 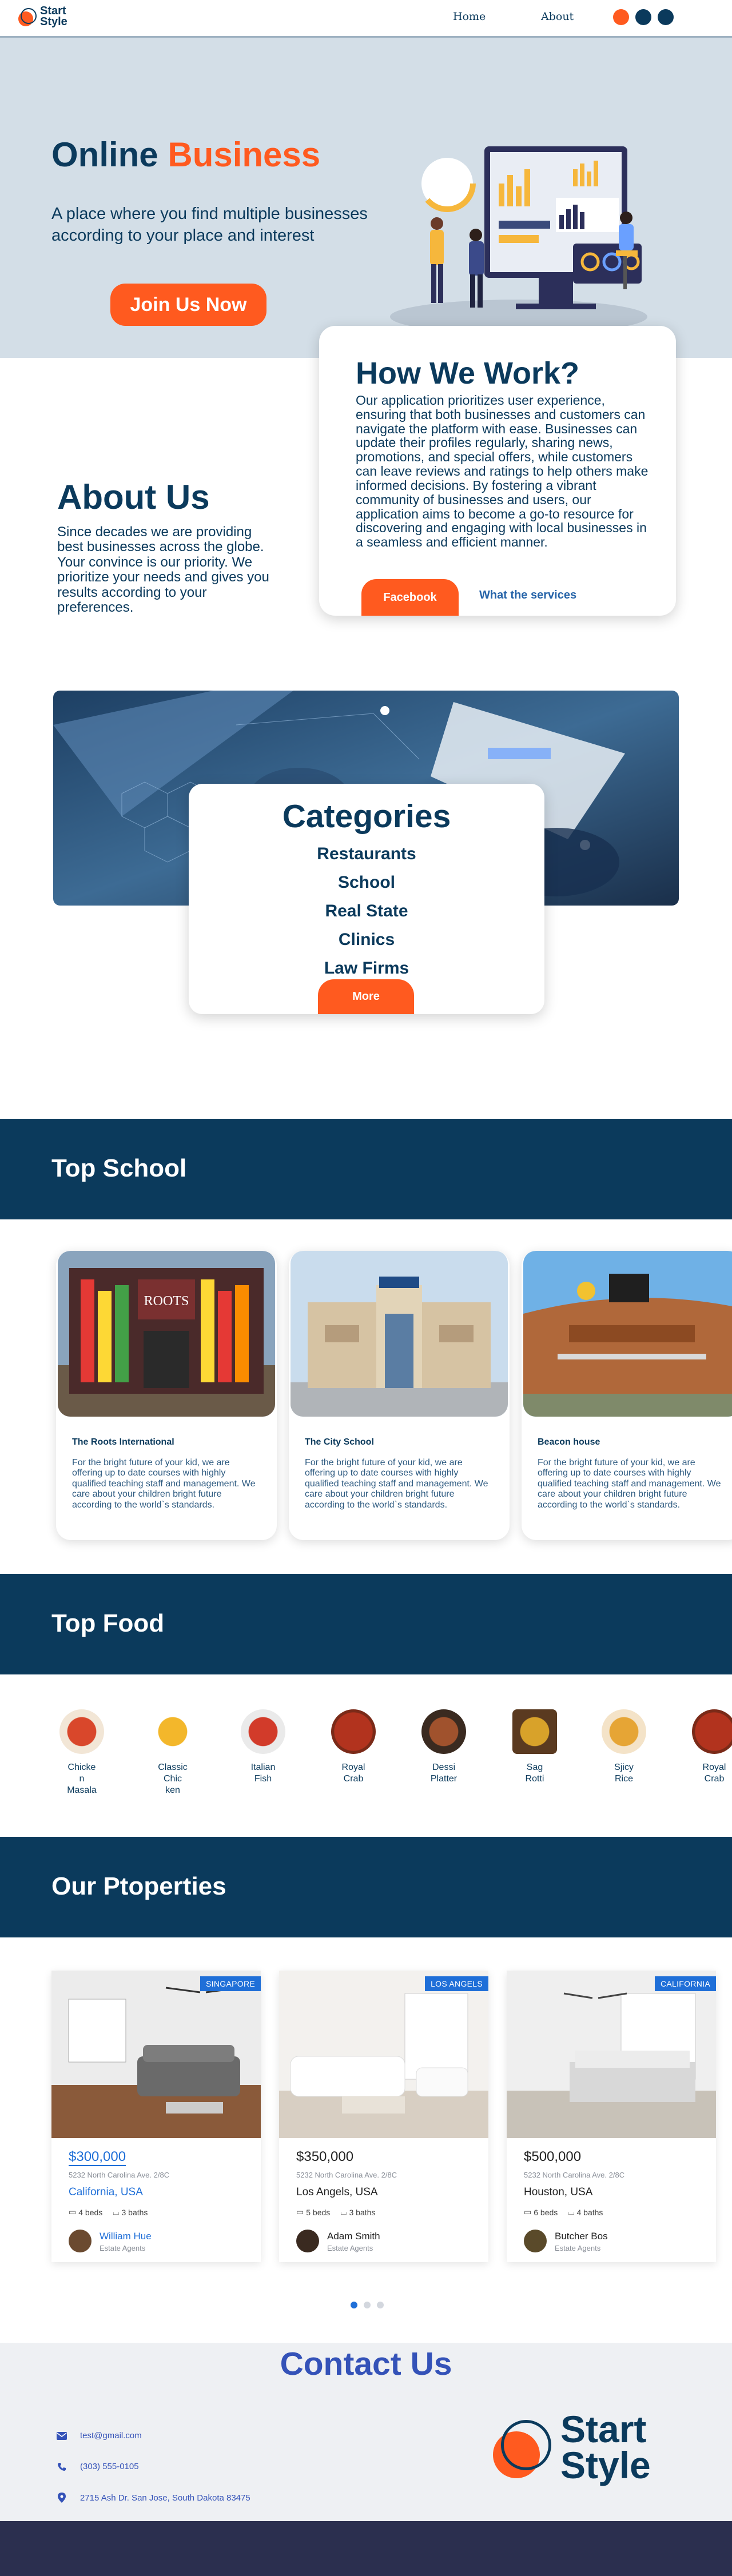 What do you see at coordinates (108, 2212) in the screenshot?
I see `property-features: ▭ 4 beds ⌴ 3 baths` at bounding box center [108, 2212].